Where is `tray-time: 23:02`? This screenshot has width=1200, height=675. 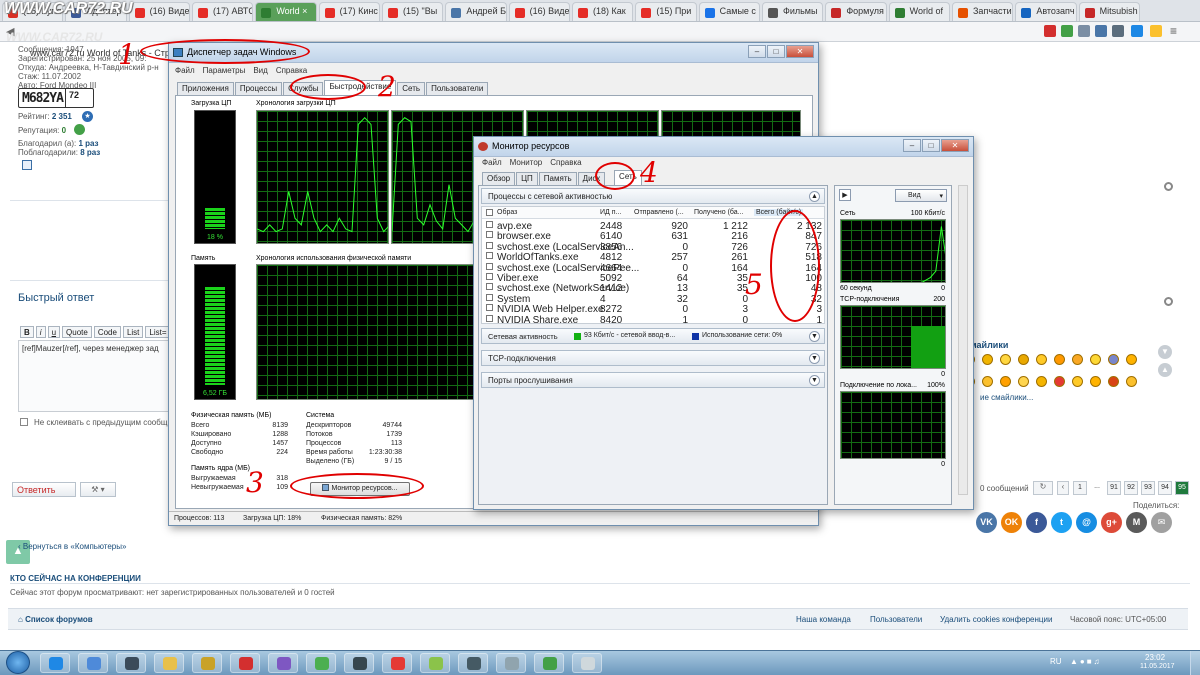 tray-time: 23:02 is located at coordinates (1155, 657).